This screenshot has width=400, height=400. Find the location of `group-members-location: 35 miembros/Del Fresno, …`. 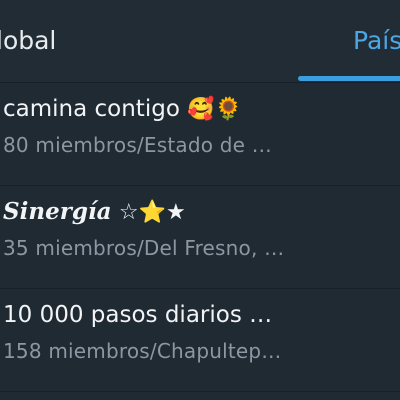

group-members-location: 35 miembros/Del Fresno, … is located at coordinates (144, 248).